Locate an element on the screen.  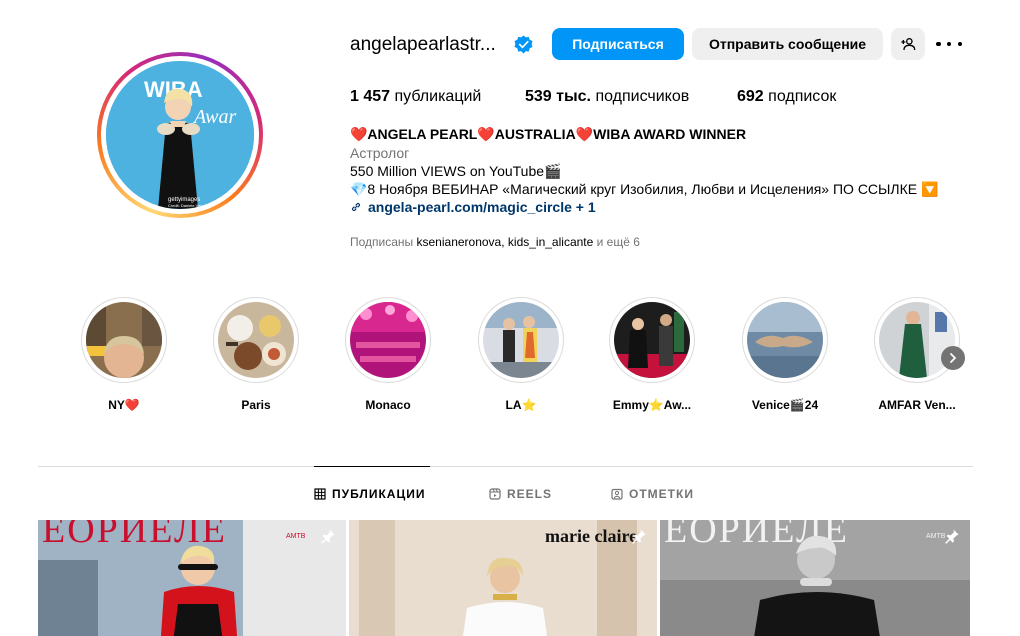
tab-reels: REELS is located at coordinates (520, 494).